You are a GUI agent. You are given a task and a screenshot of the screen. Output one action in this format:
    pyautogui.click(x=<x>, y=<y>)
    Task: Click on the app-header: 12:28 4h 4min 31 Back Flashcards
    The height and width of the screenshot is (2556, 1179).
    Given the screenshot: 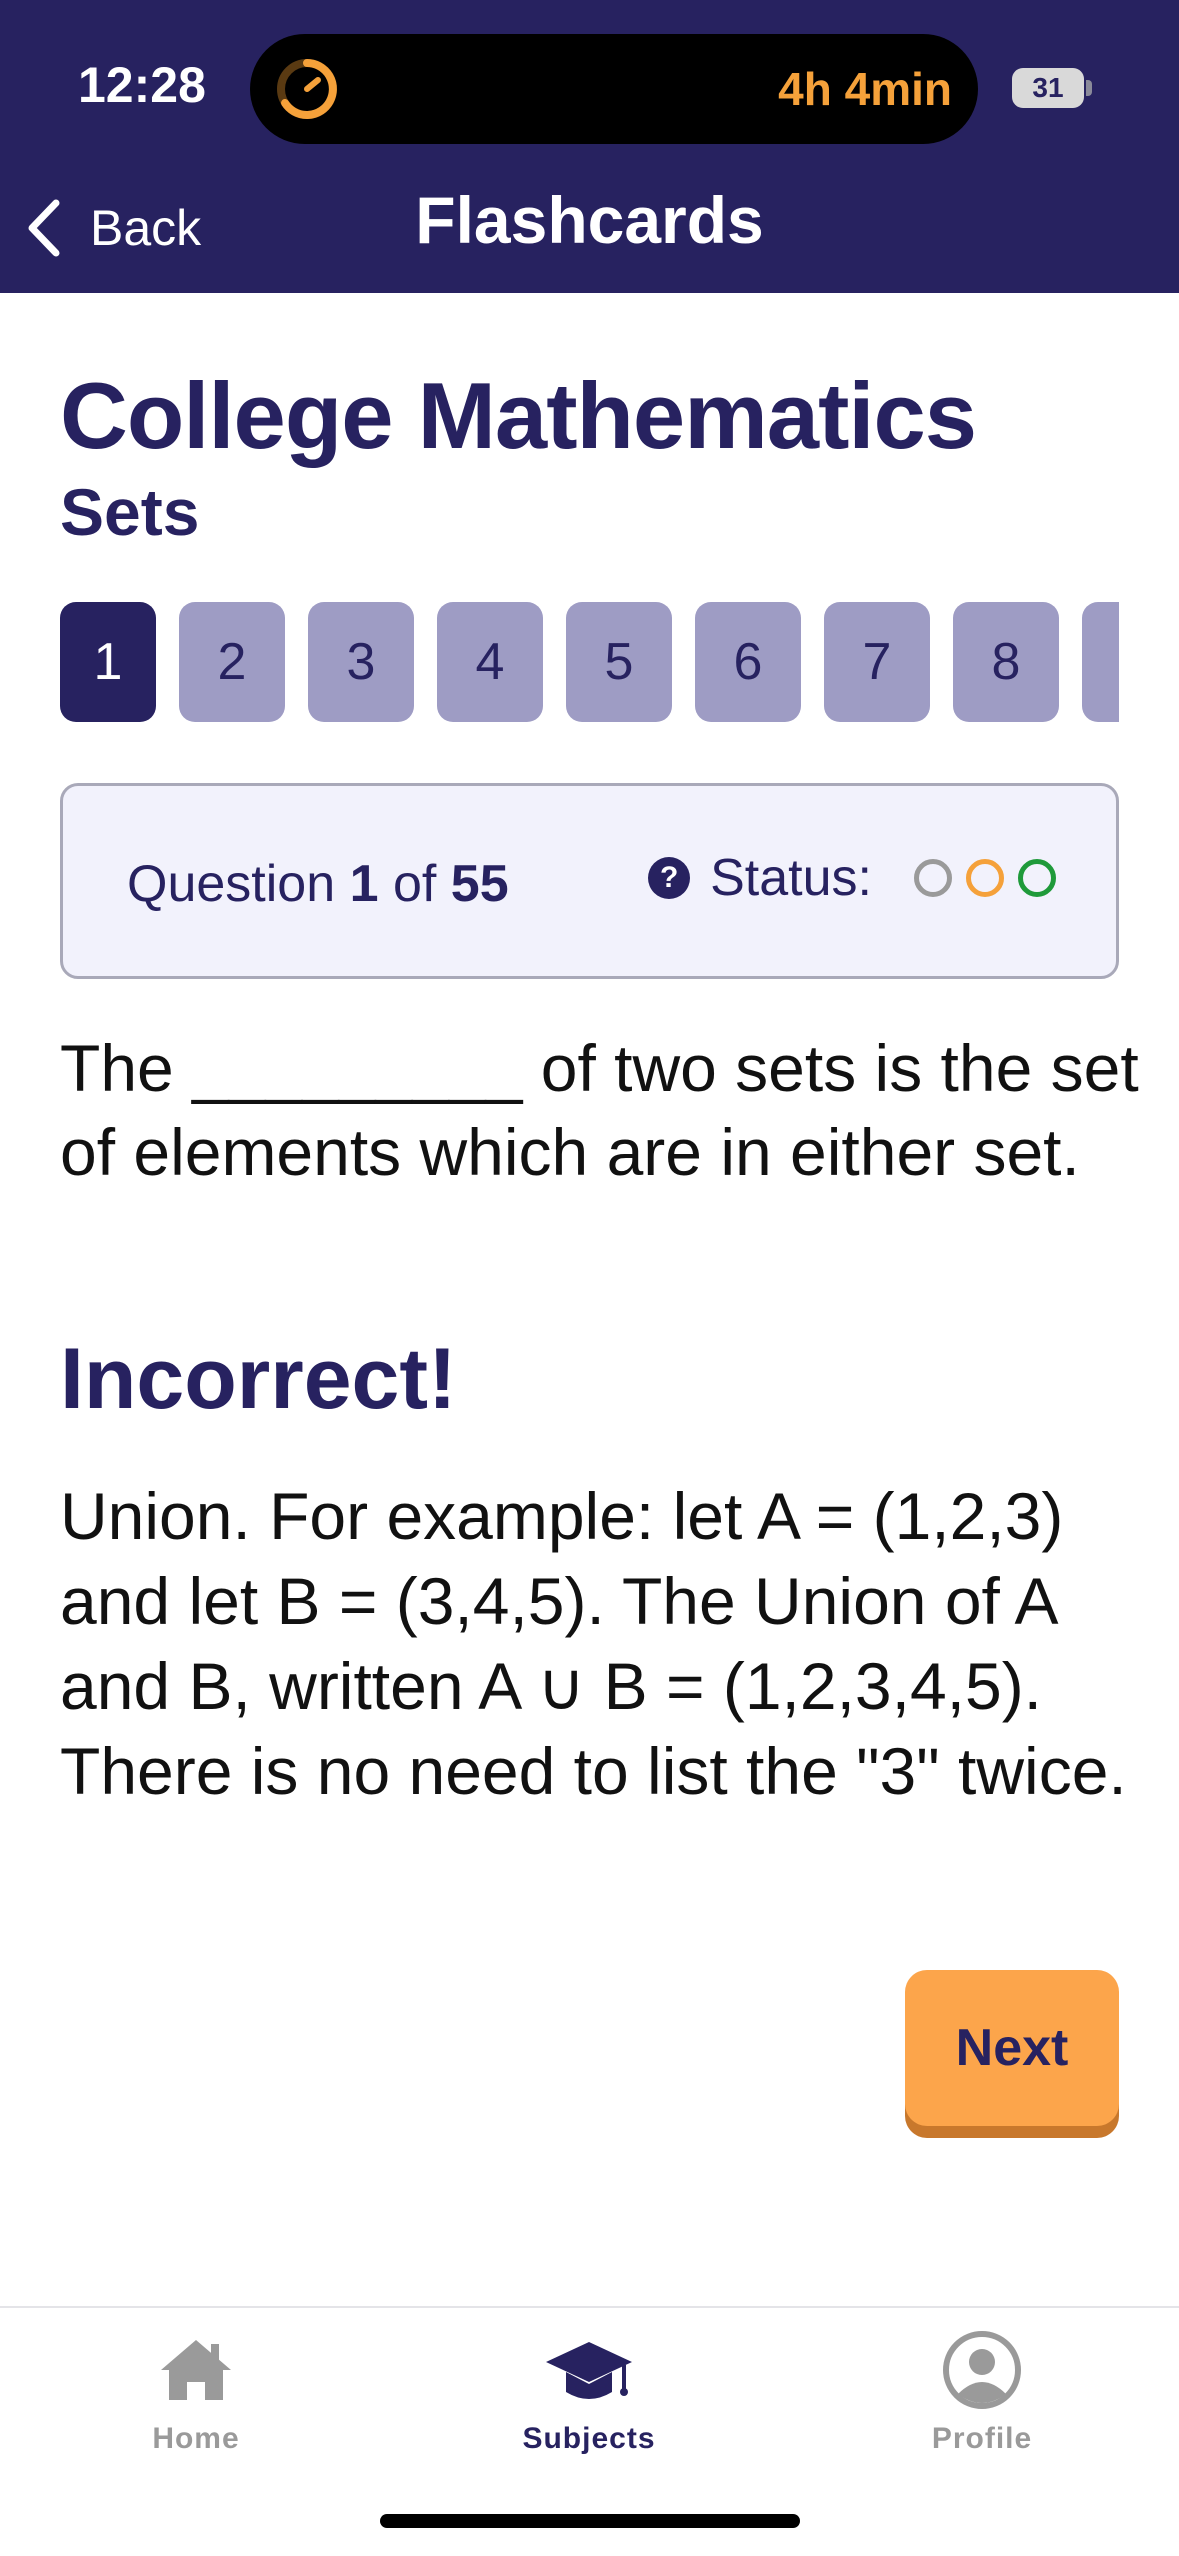 What is the action you would take?
    pyautogui.click(x=589, y=146)
    